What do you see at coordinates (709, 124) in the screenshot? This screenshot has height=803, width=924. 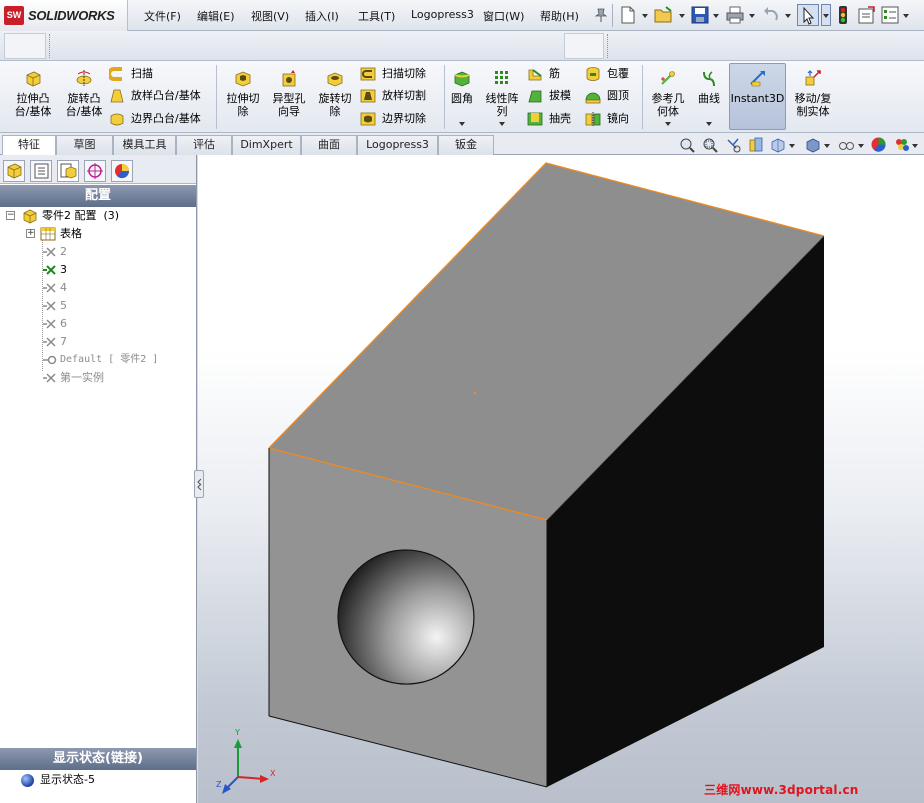 I see `curves-dropdown-icon` at bounding box center [709, 124].